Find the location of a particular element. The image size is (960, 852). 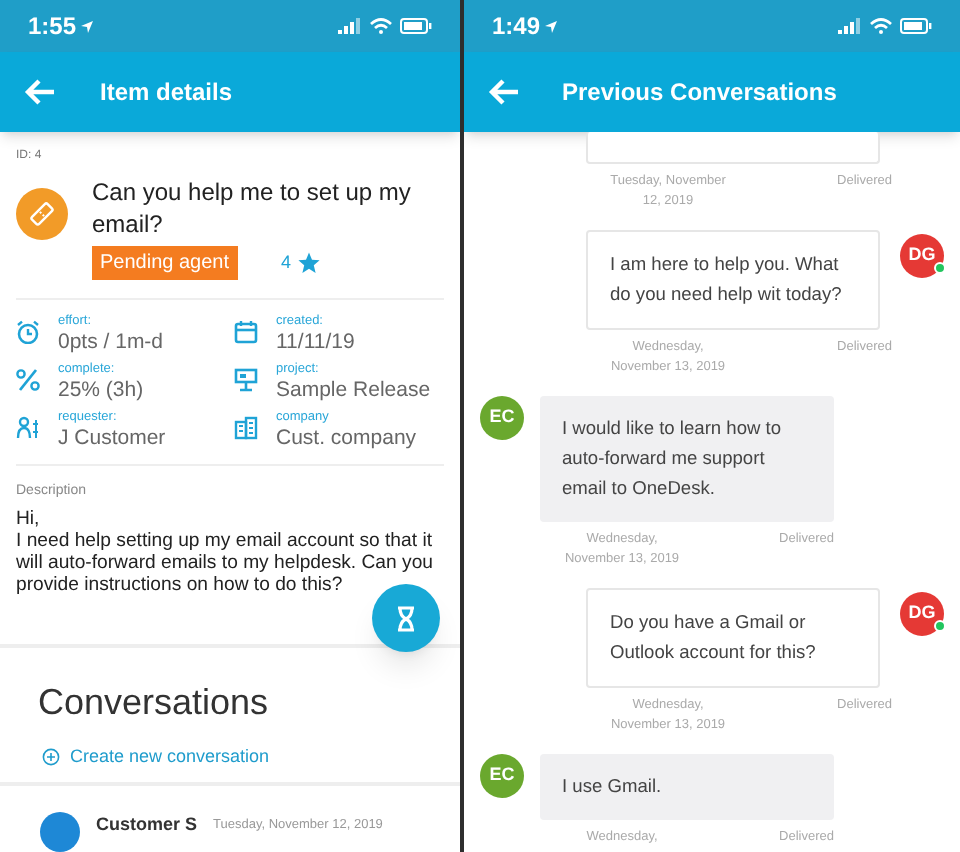

avatar is located at coordinates (60, 832).